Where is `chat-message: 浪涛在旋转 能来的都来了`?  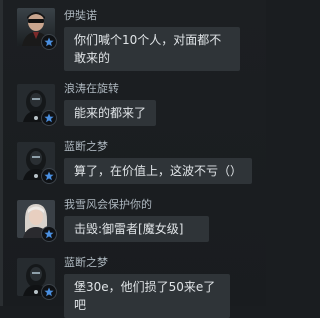
chat-message: 浪涛在旋转 能来的都来了 is located at coordinates (133, 101).